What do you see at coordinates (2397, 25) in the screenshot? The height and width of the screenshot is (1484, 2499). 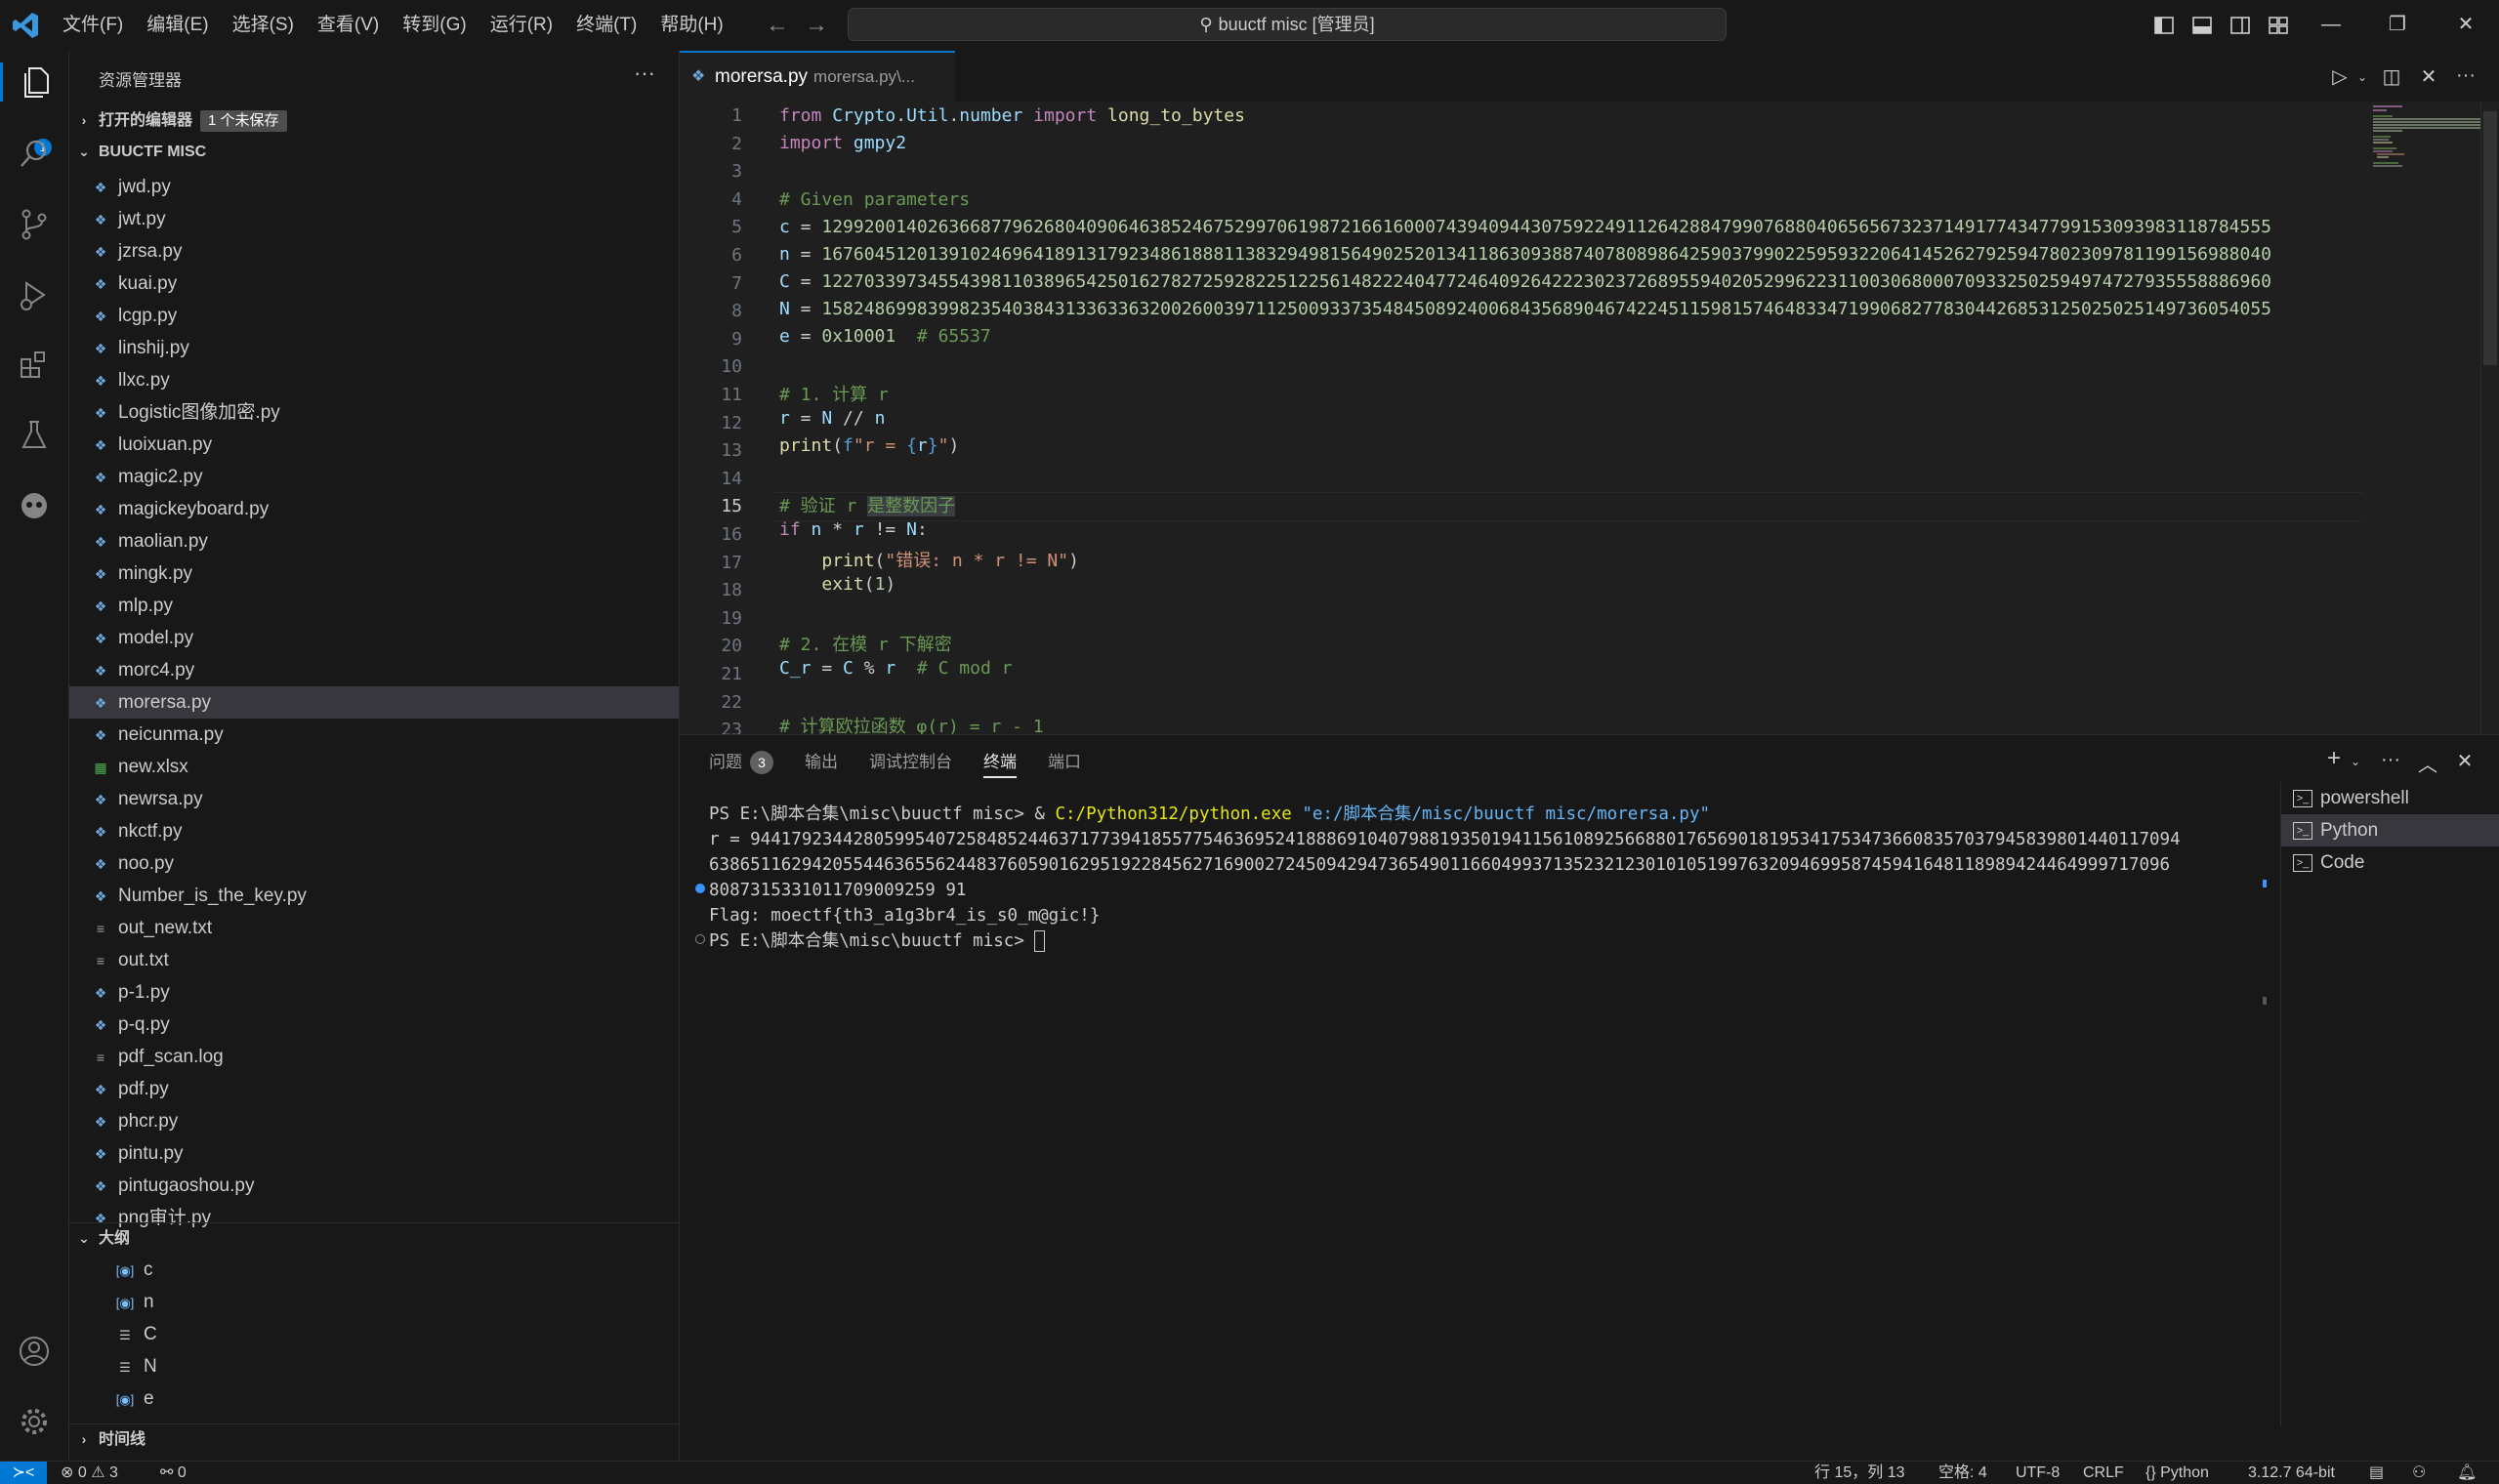 I see `restore-button: ❐` at bounding box center [2397, 25].